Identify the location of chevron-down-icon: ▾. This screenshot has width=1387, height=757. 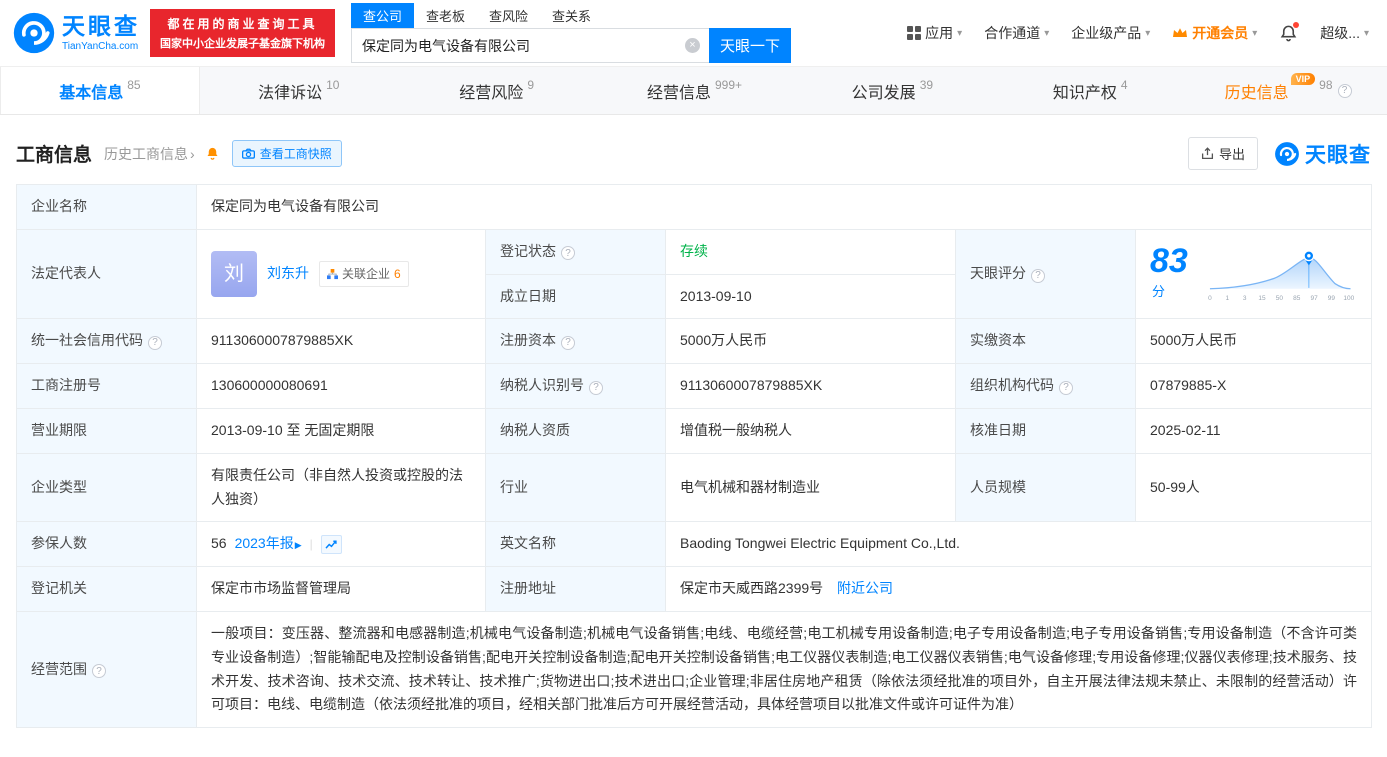
(1047, 33).